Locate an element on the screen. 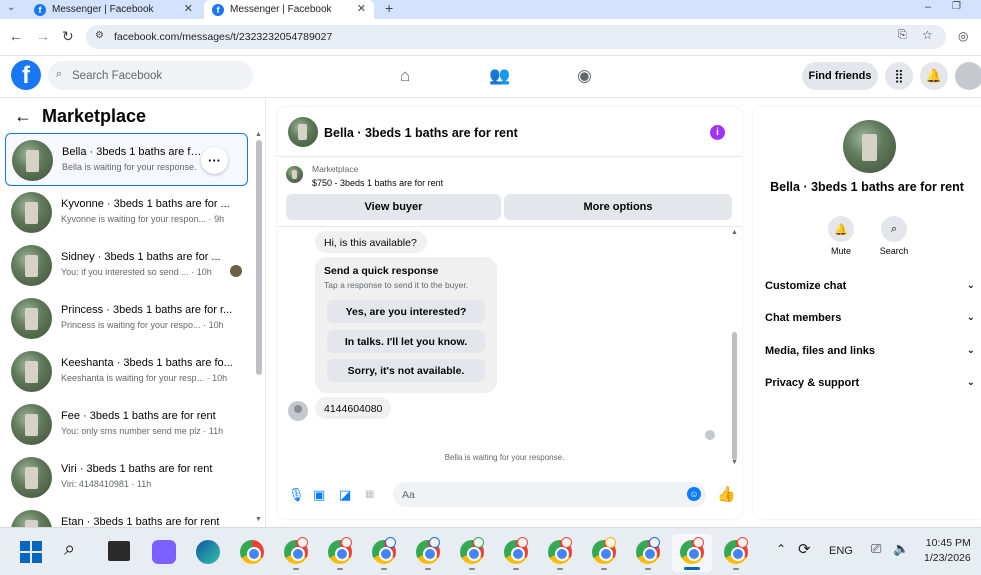 Image resolution: width=981 pixels, height=575 pixels. media-files-links-row: Media, files and links ⌄ is located at coordinates (870, 351).